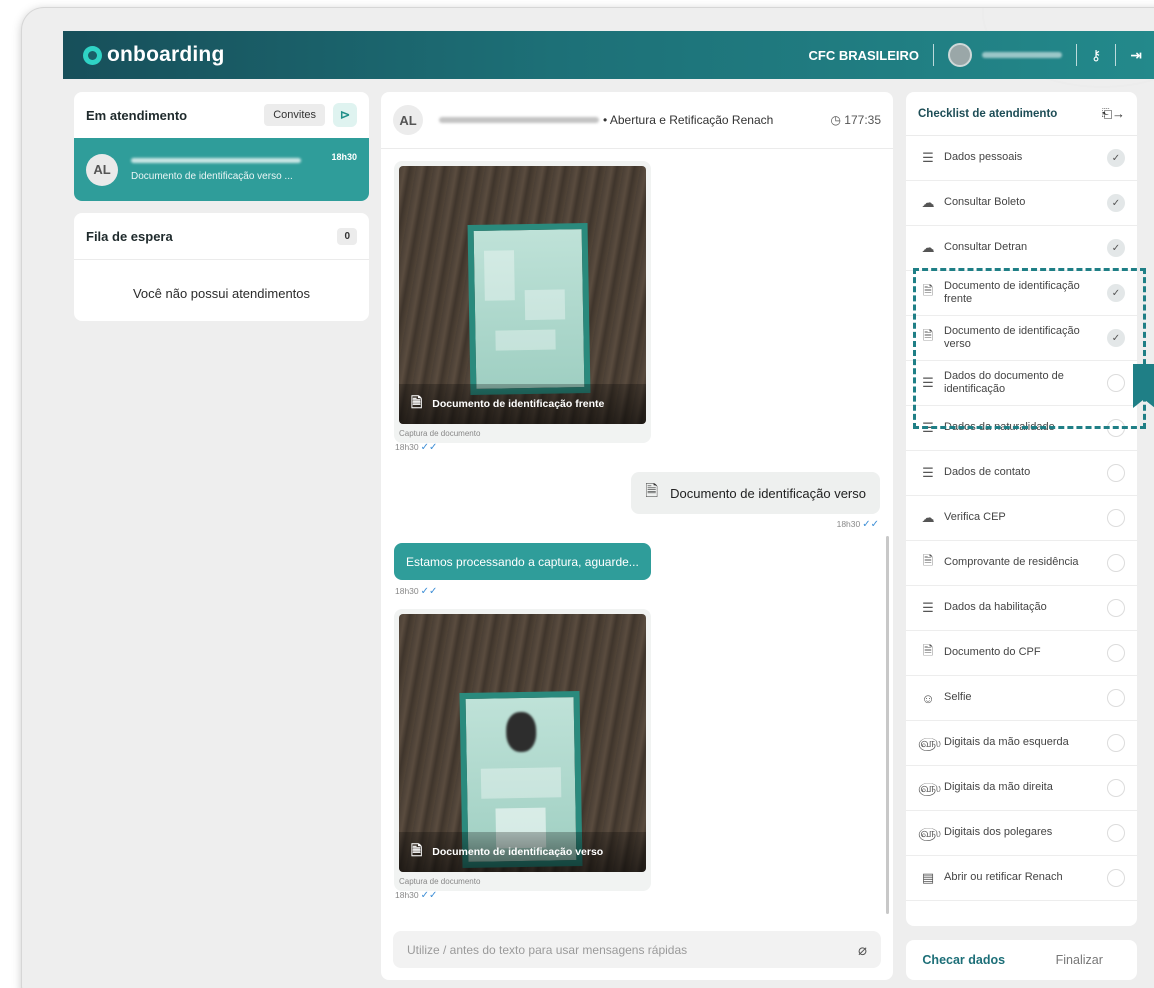 The width and height of the screenshot is (1154, 988). What do you see at coordinates (928, 698) in the screenshot?
I see `face-icon: ☺` at bounding box center [928, 698].